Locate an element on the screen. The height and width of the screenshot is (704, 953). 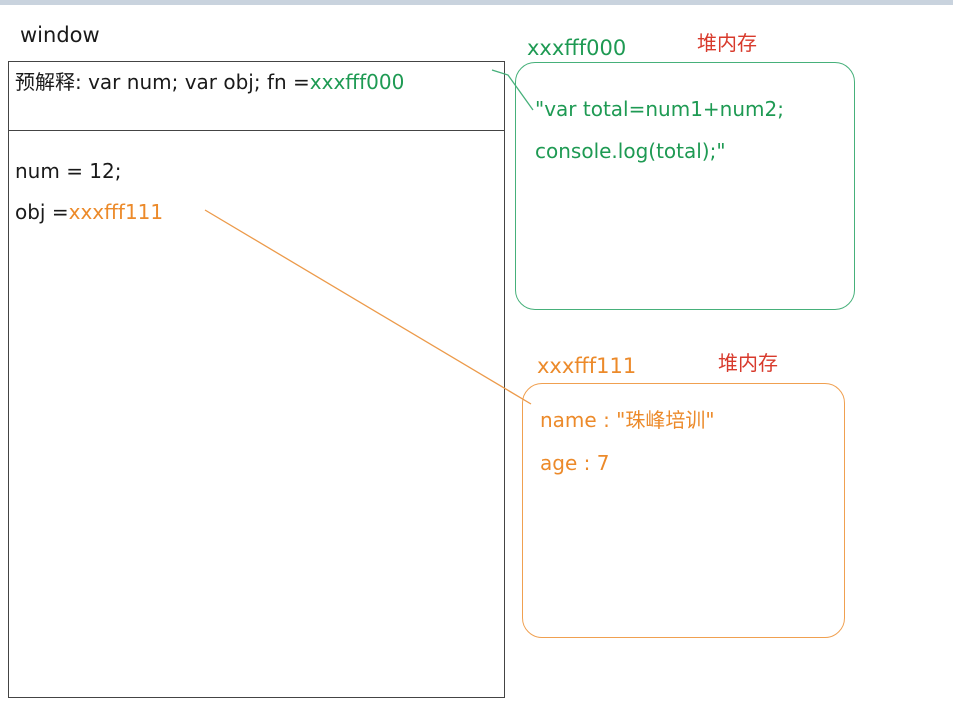
obj-reference-line is located at coordinates (368, 307).